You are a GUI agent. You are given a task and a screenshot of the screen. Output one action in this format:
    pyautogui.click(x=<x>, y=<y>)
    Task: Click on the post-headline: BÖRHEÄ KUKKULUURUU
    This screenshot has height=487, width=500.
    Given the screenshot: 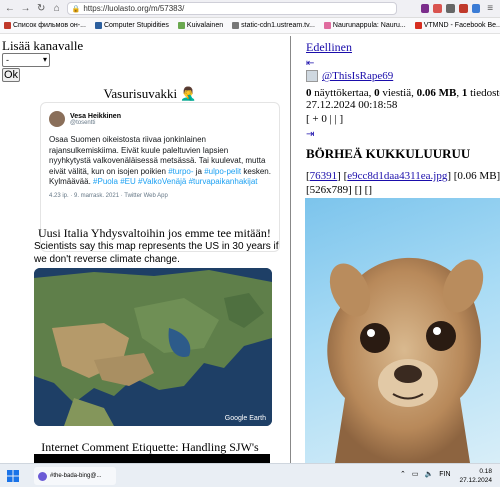 What is the action you would take?
    pyautogui.click(x=388, y=153)
    